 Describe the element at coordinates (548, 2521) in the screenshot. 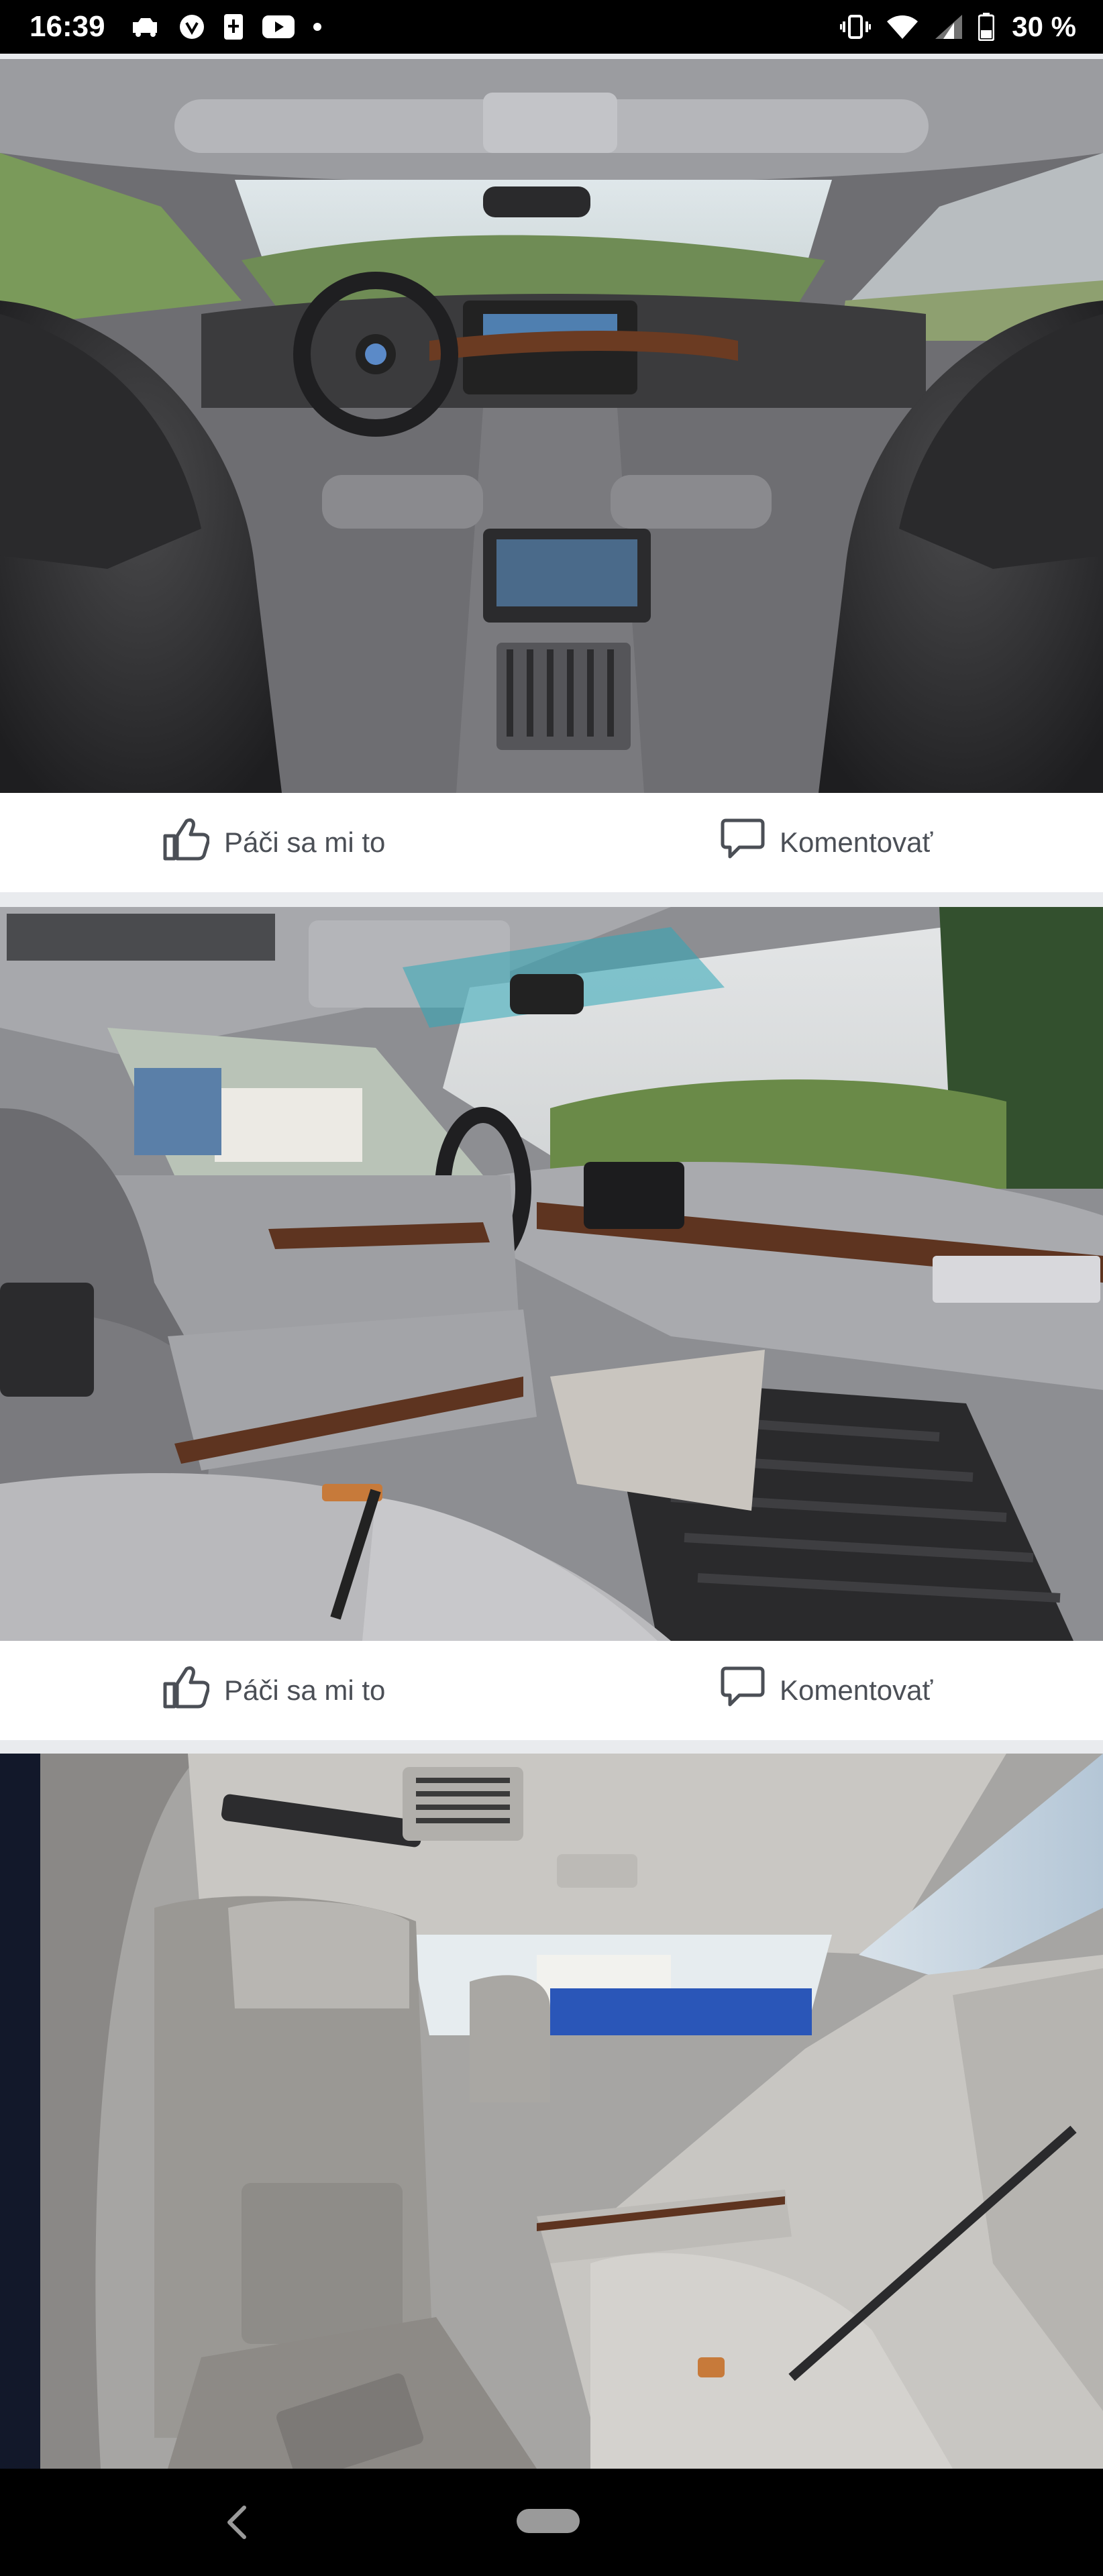

I see `home-pill-icon` at that location.